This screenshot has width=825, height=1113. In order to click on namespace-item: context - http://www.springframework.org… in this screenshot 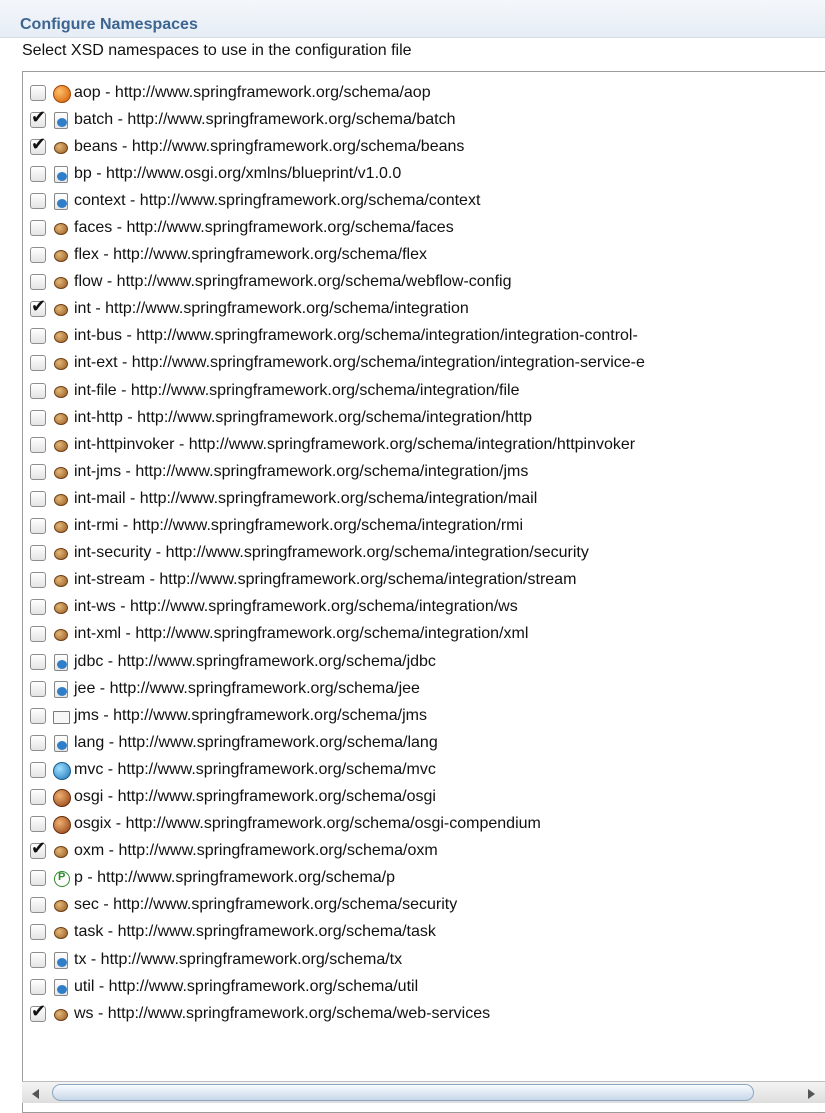, I will do `click(424, 200)`.